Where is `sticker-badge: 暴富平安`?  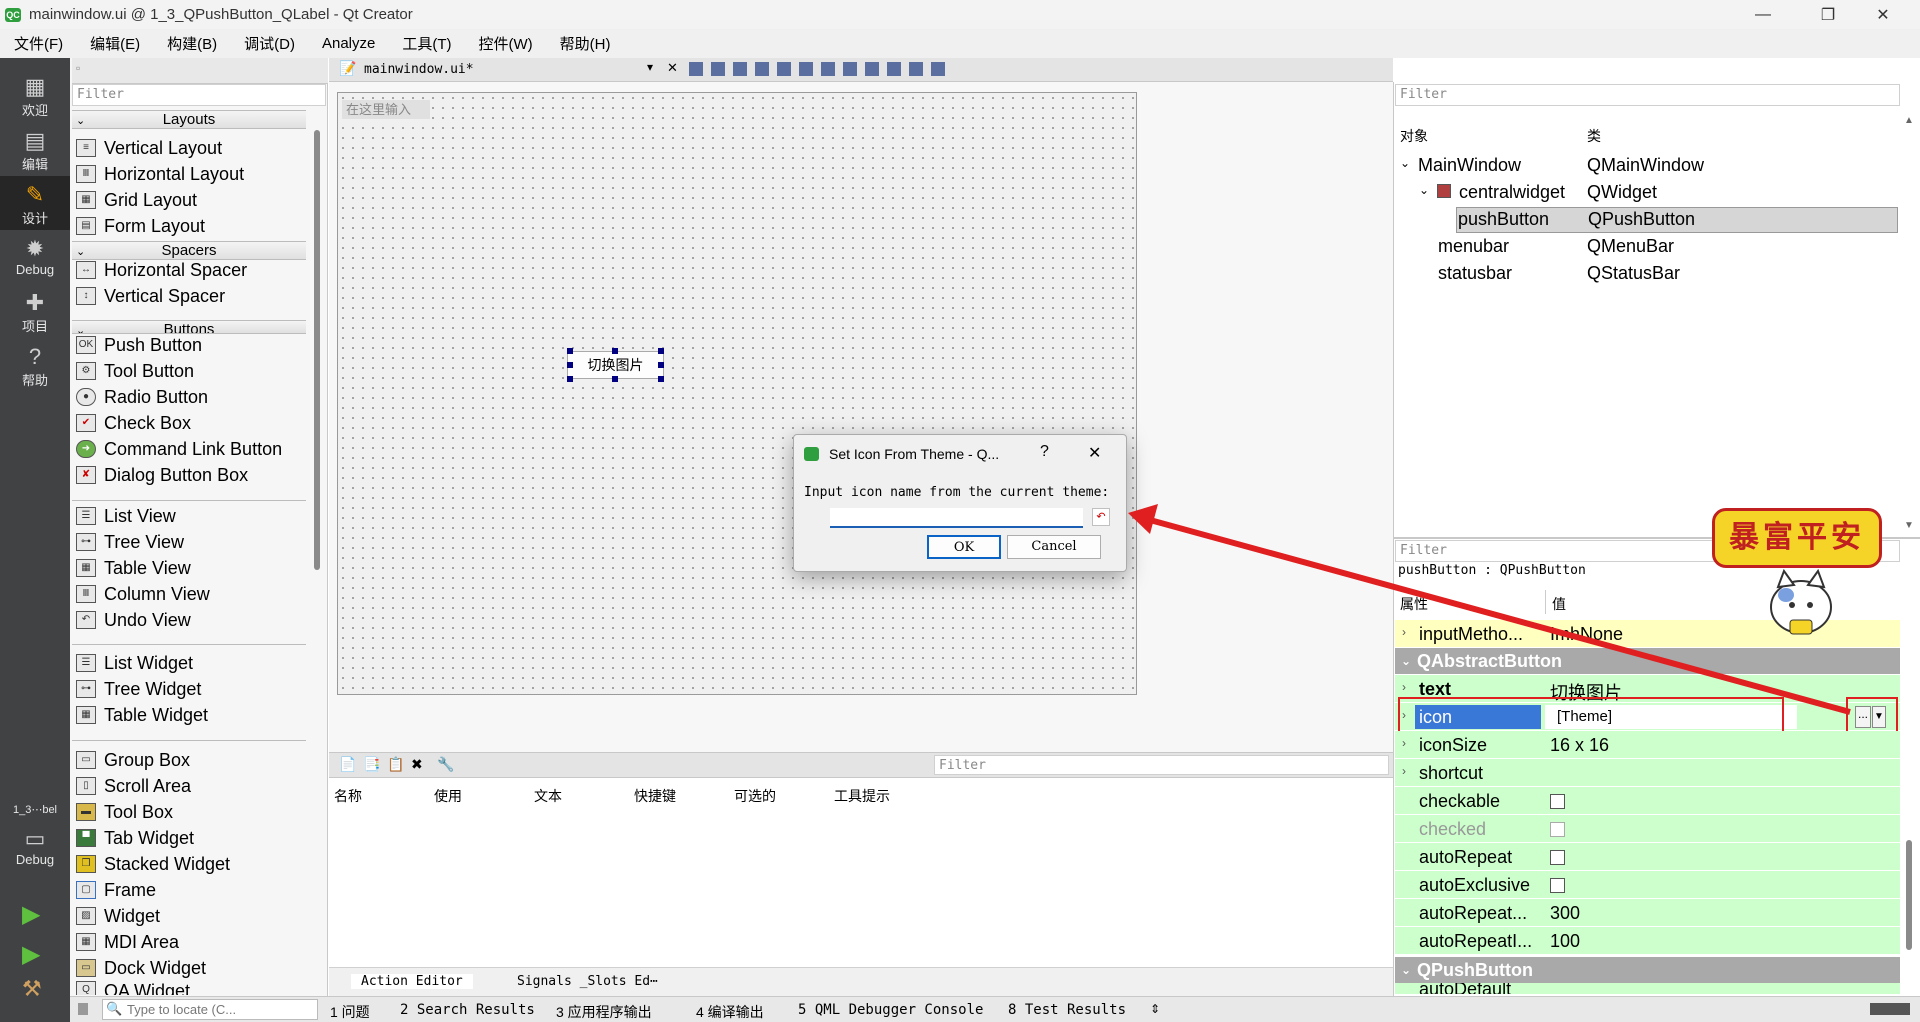 sticker-badge: 暴富平安 is located at coordinates (1797, 538).